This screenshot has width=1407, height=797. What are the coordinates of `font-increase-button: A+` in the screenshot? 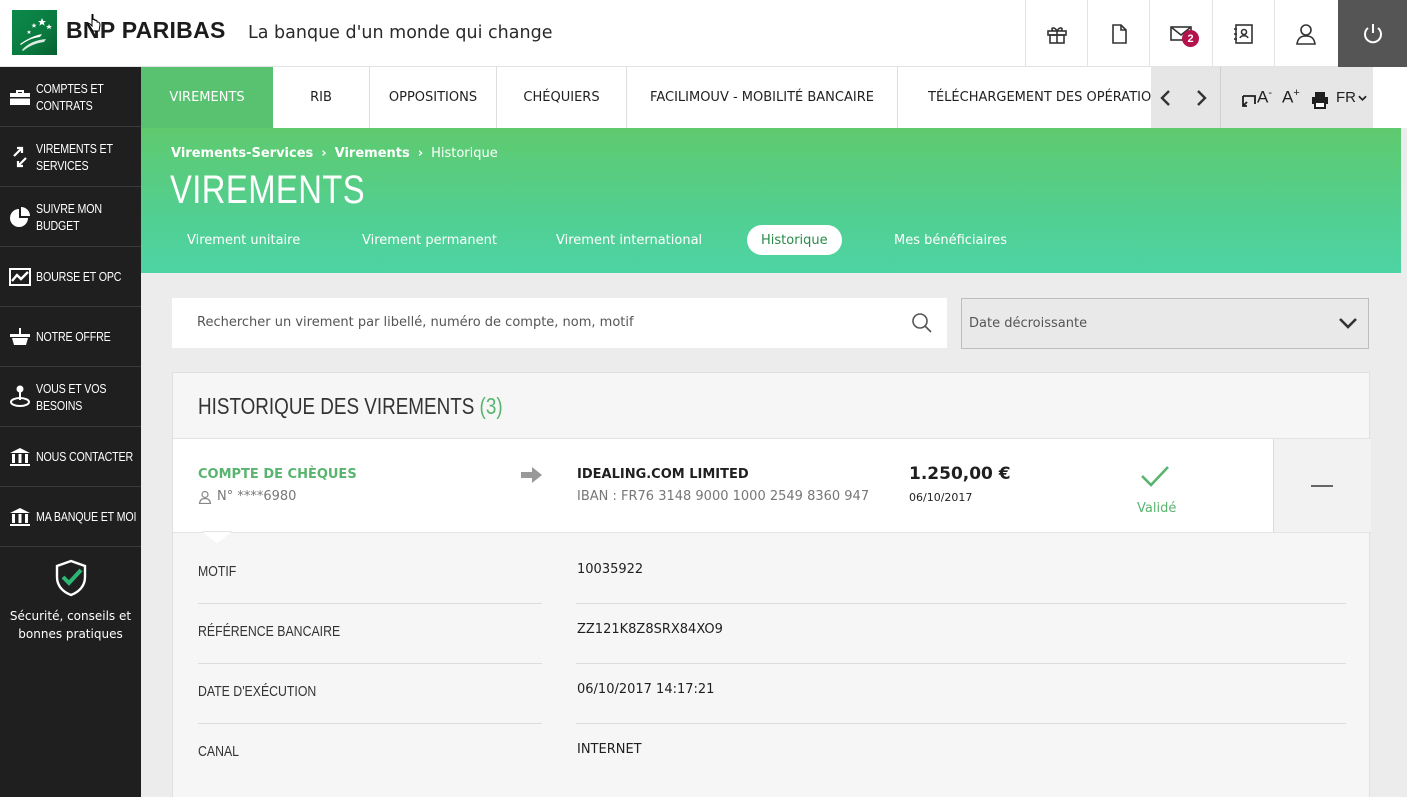 It's located at (1291, 97).